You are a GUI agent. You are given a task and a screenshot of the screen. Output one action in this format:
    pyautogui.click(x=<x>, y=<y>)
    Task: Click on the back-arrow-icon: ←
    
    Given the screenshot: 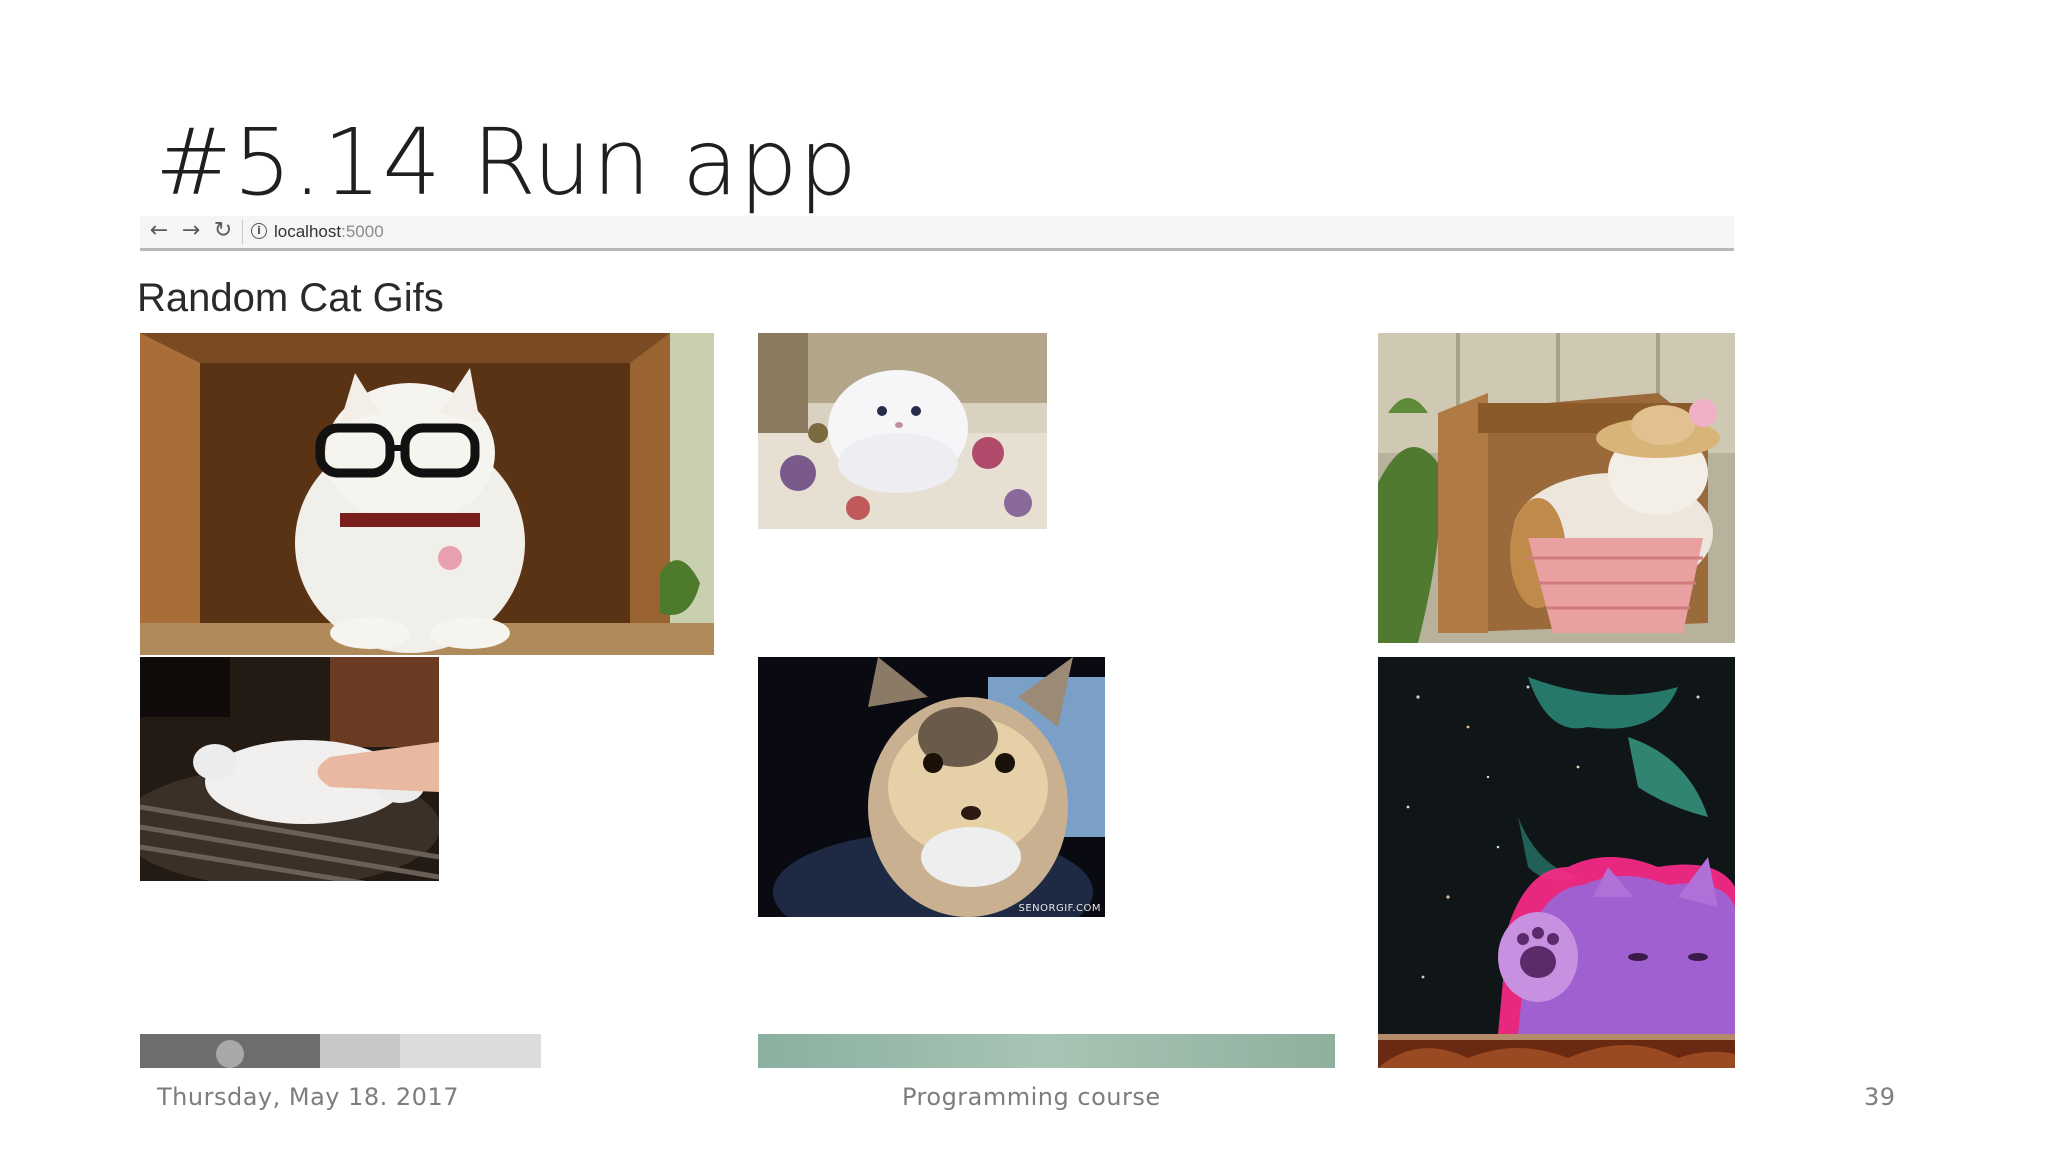 What is the action you would take?
    pyautogui.click(x=159, y=231)
    